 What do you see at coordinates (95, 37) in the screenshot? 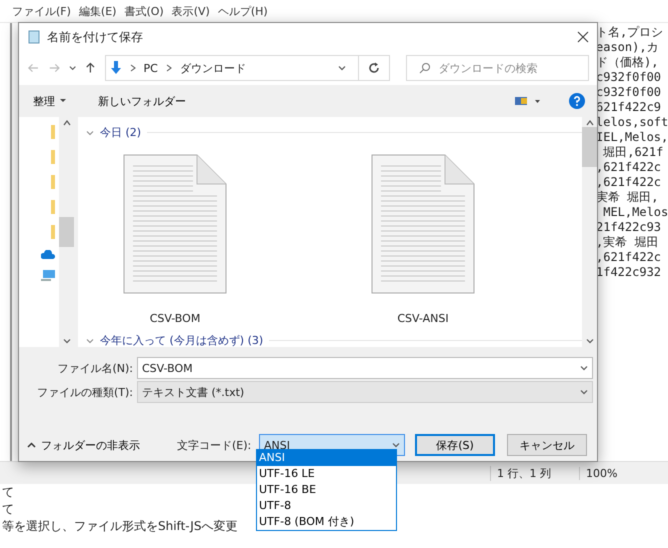
I see `window-title: 名前を付けて保存` at bounding box center [95, 37].